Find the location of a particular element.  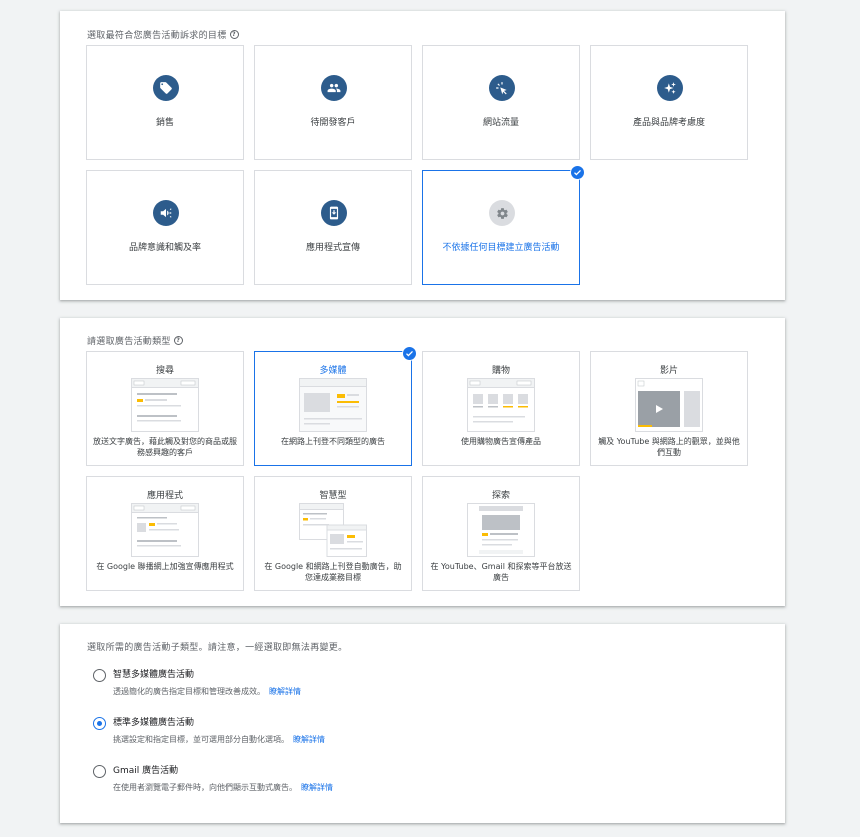

goal-tile-leads: 待開發客戶 is located at coordinates (333, 102).